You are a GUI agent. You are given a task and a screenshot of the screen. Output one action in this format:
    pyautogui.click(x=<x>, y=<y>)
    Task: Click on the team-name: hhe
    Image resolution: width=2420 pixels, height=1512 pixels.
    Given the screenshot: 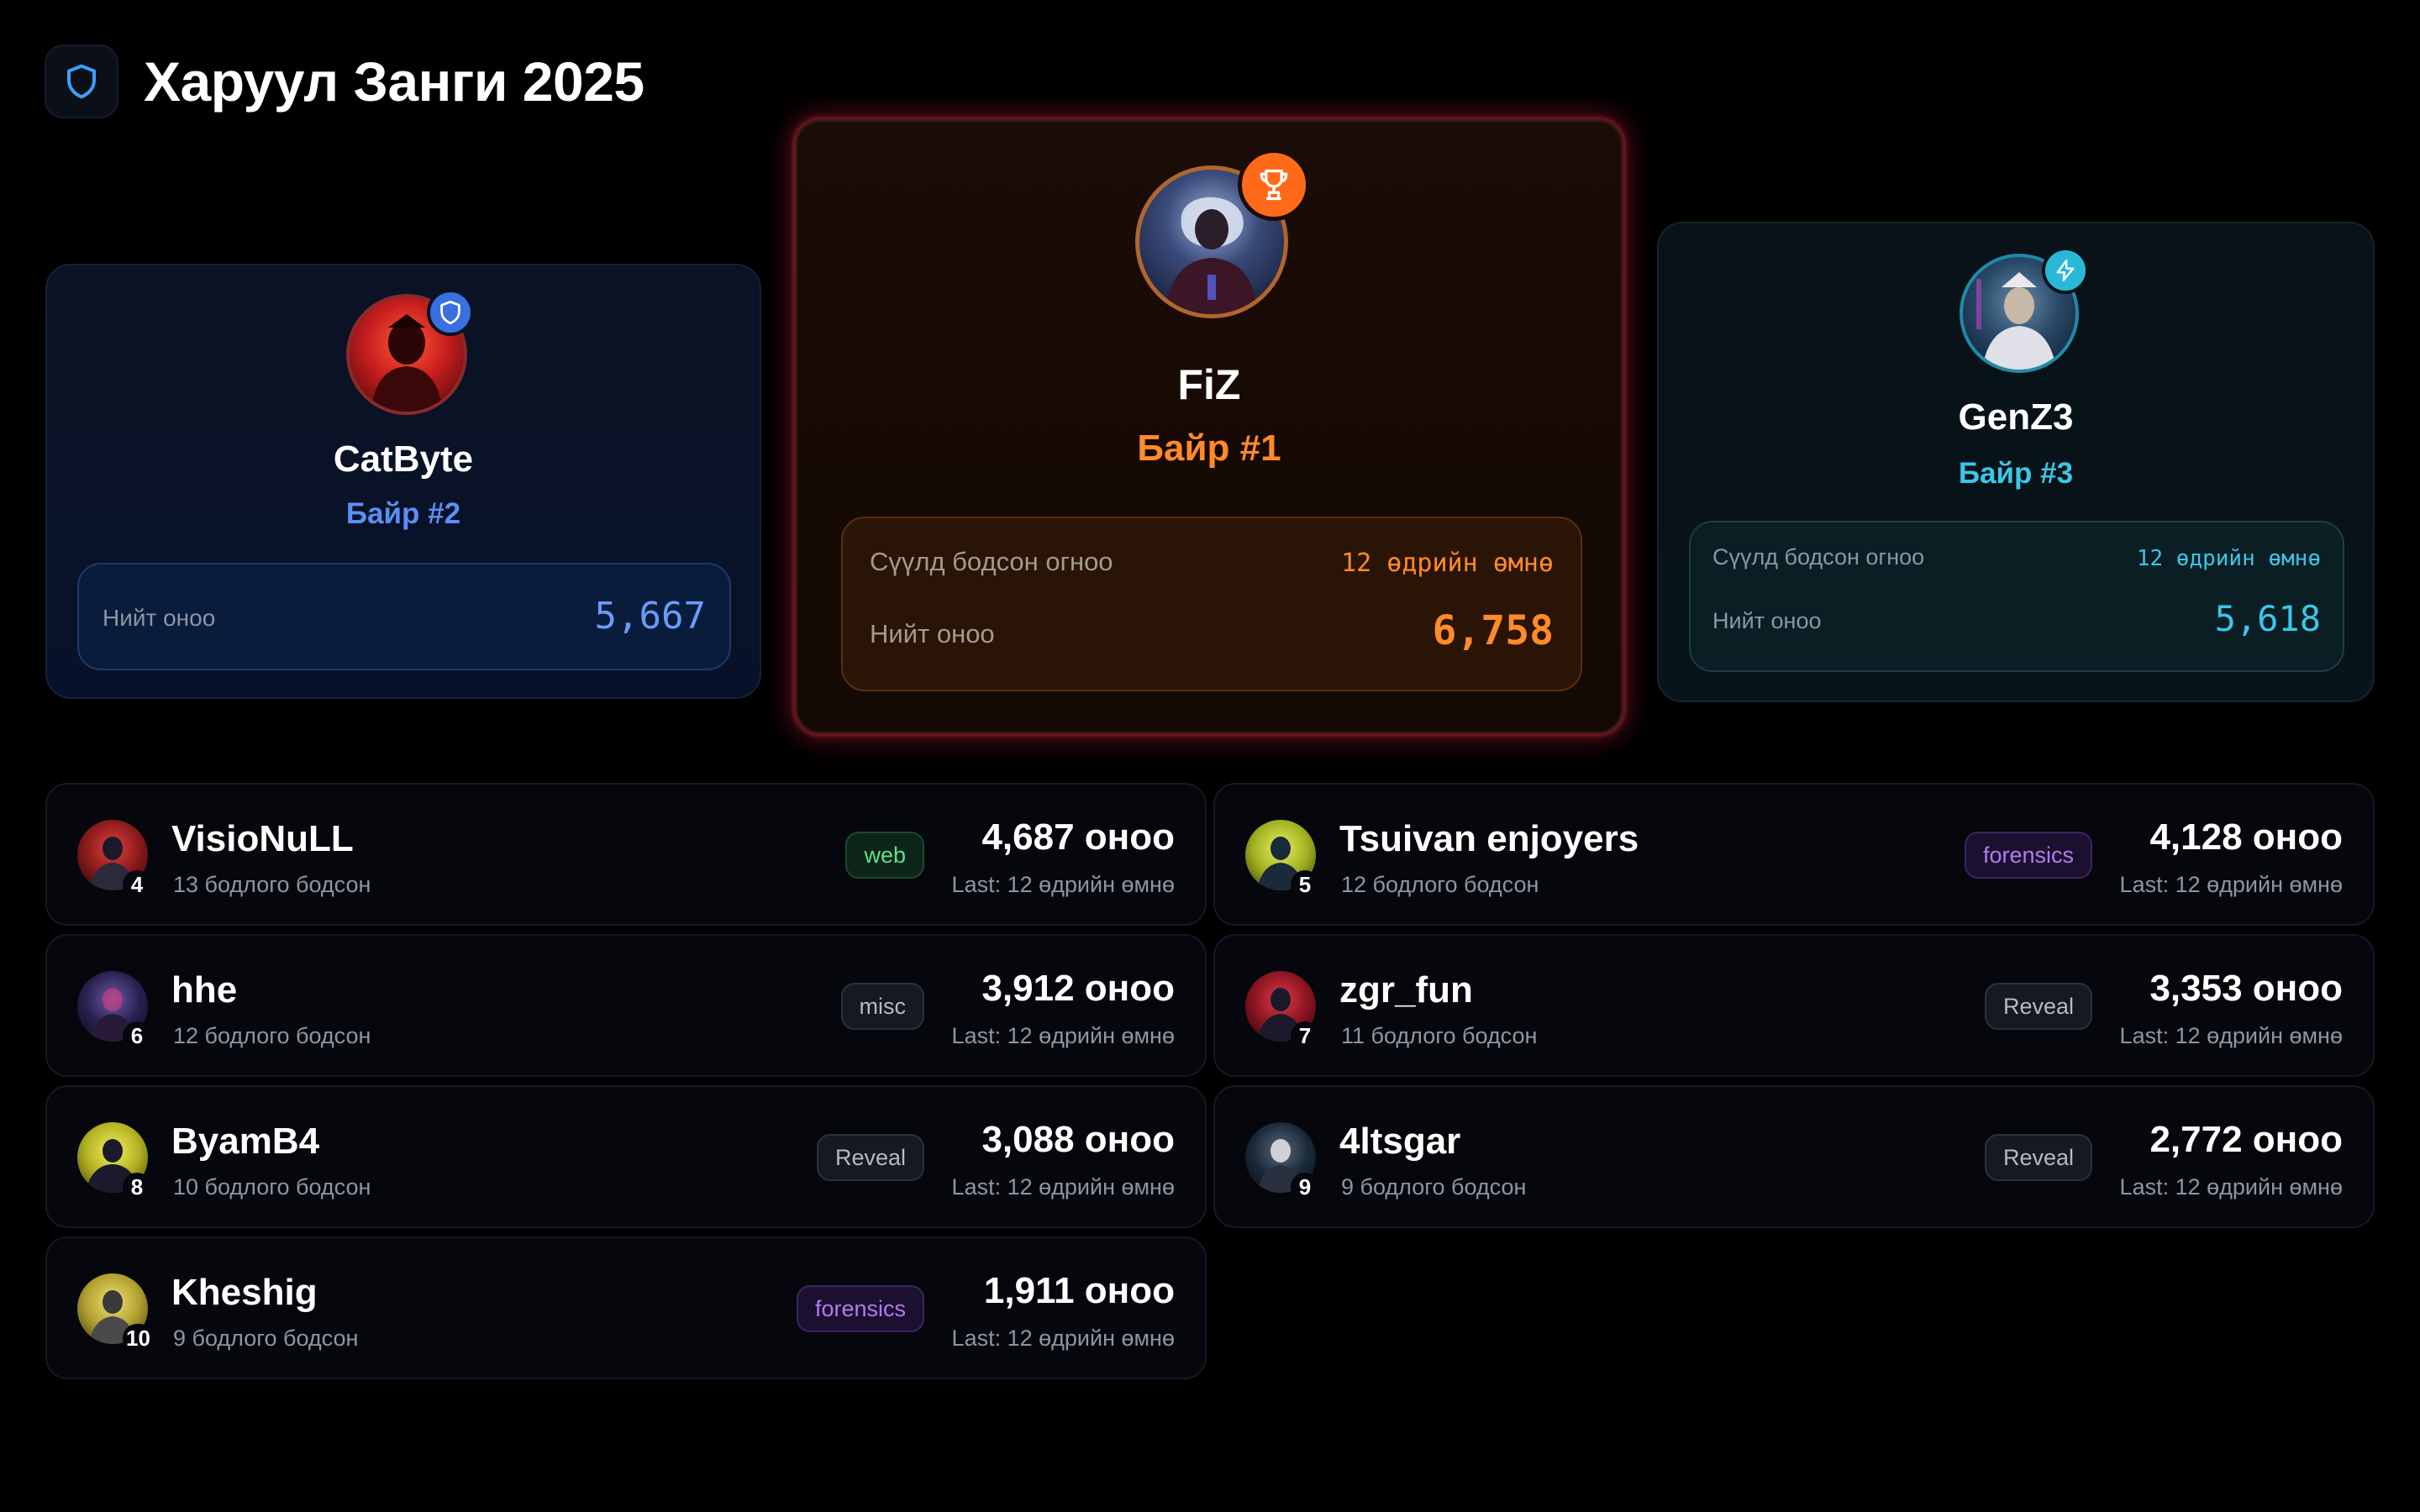 What is the action you would take?
    pyautogui.click(x=204, y=990)
    